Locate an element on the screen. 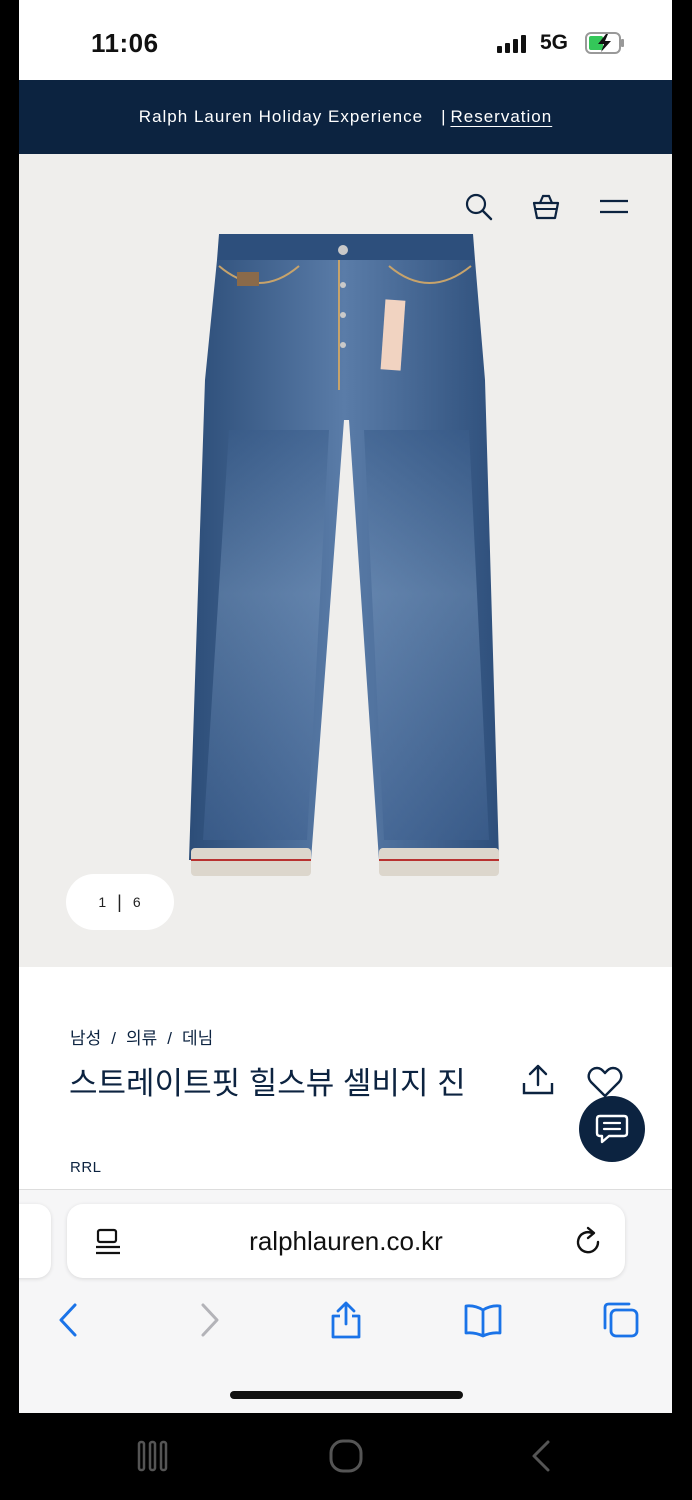  battery-charging-icon is located at coordinates (604, 43).